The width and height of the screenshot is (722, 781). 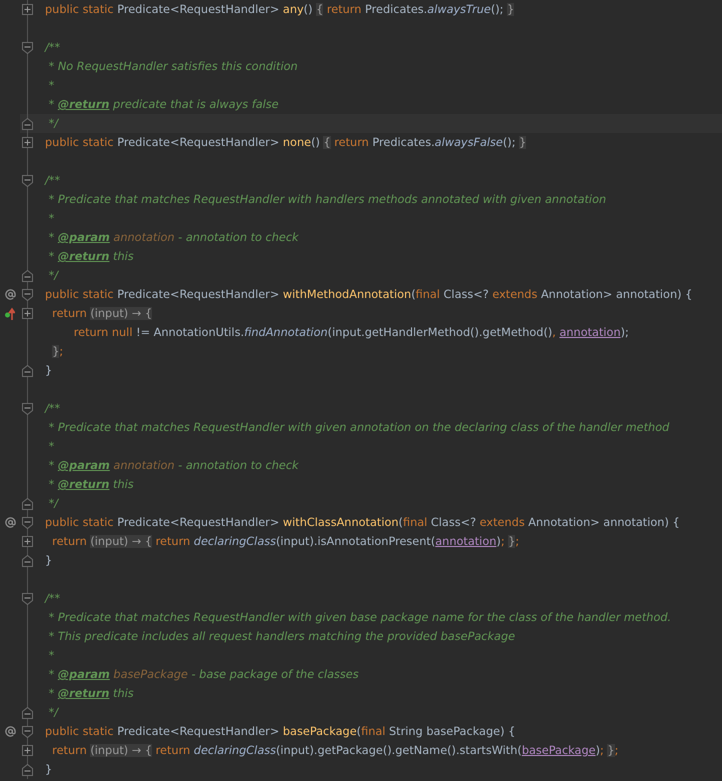 I want to click on code-line: public static Predicate<RequestHandler> none() { return Predicates.alwaysFalse(); }, so click(x=285, y=143).